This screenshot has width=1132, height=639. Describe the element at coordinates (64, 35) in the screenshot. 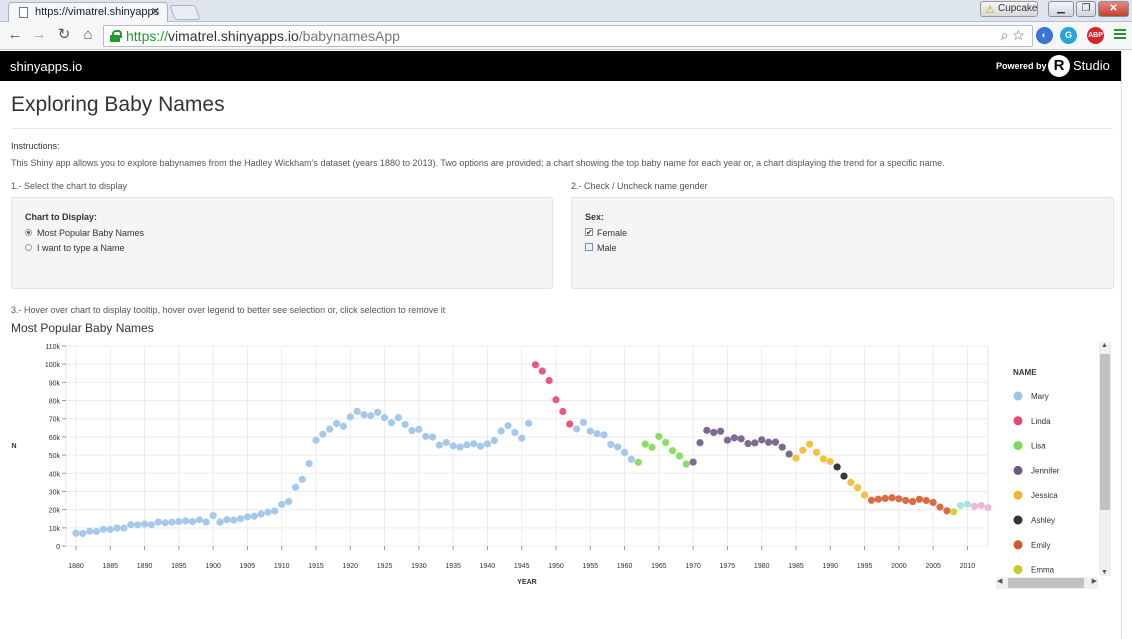

I see `reload-icon: ↻` at that location.